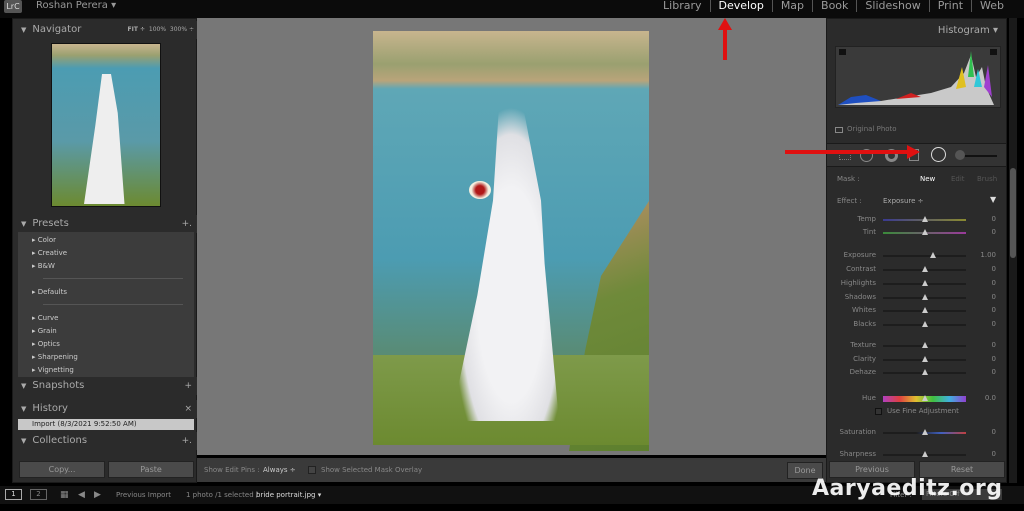 This screenshot has height=511, width=1024. Describe the element at coordinates (993, 52) in the screenshot. I see `highlight-clipping-icon` at that location.